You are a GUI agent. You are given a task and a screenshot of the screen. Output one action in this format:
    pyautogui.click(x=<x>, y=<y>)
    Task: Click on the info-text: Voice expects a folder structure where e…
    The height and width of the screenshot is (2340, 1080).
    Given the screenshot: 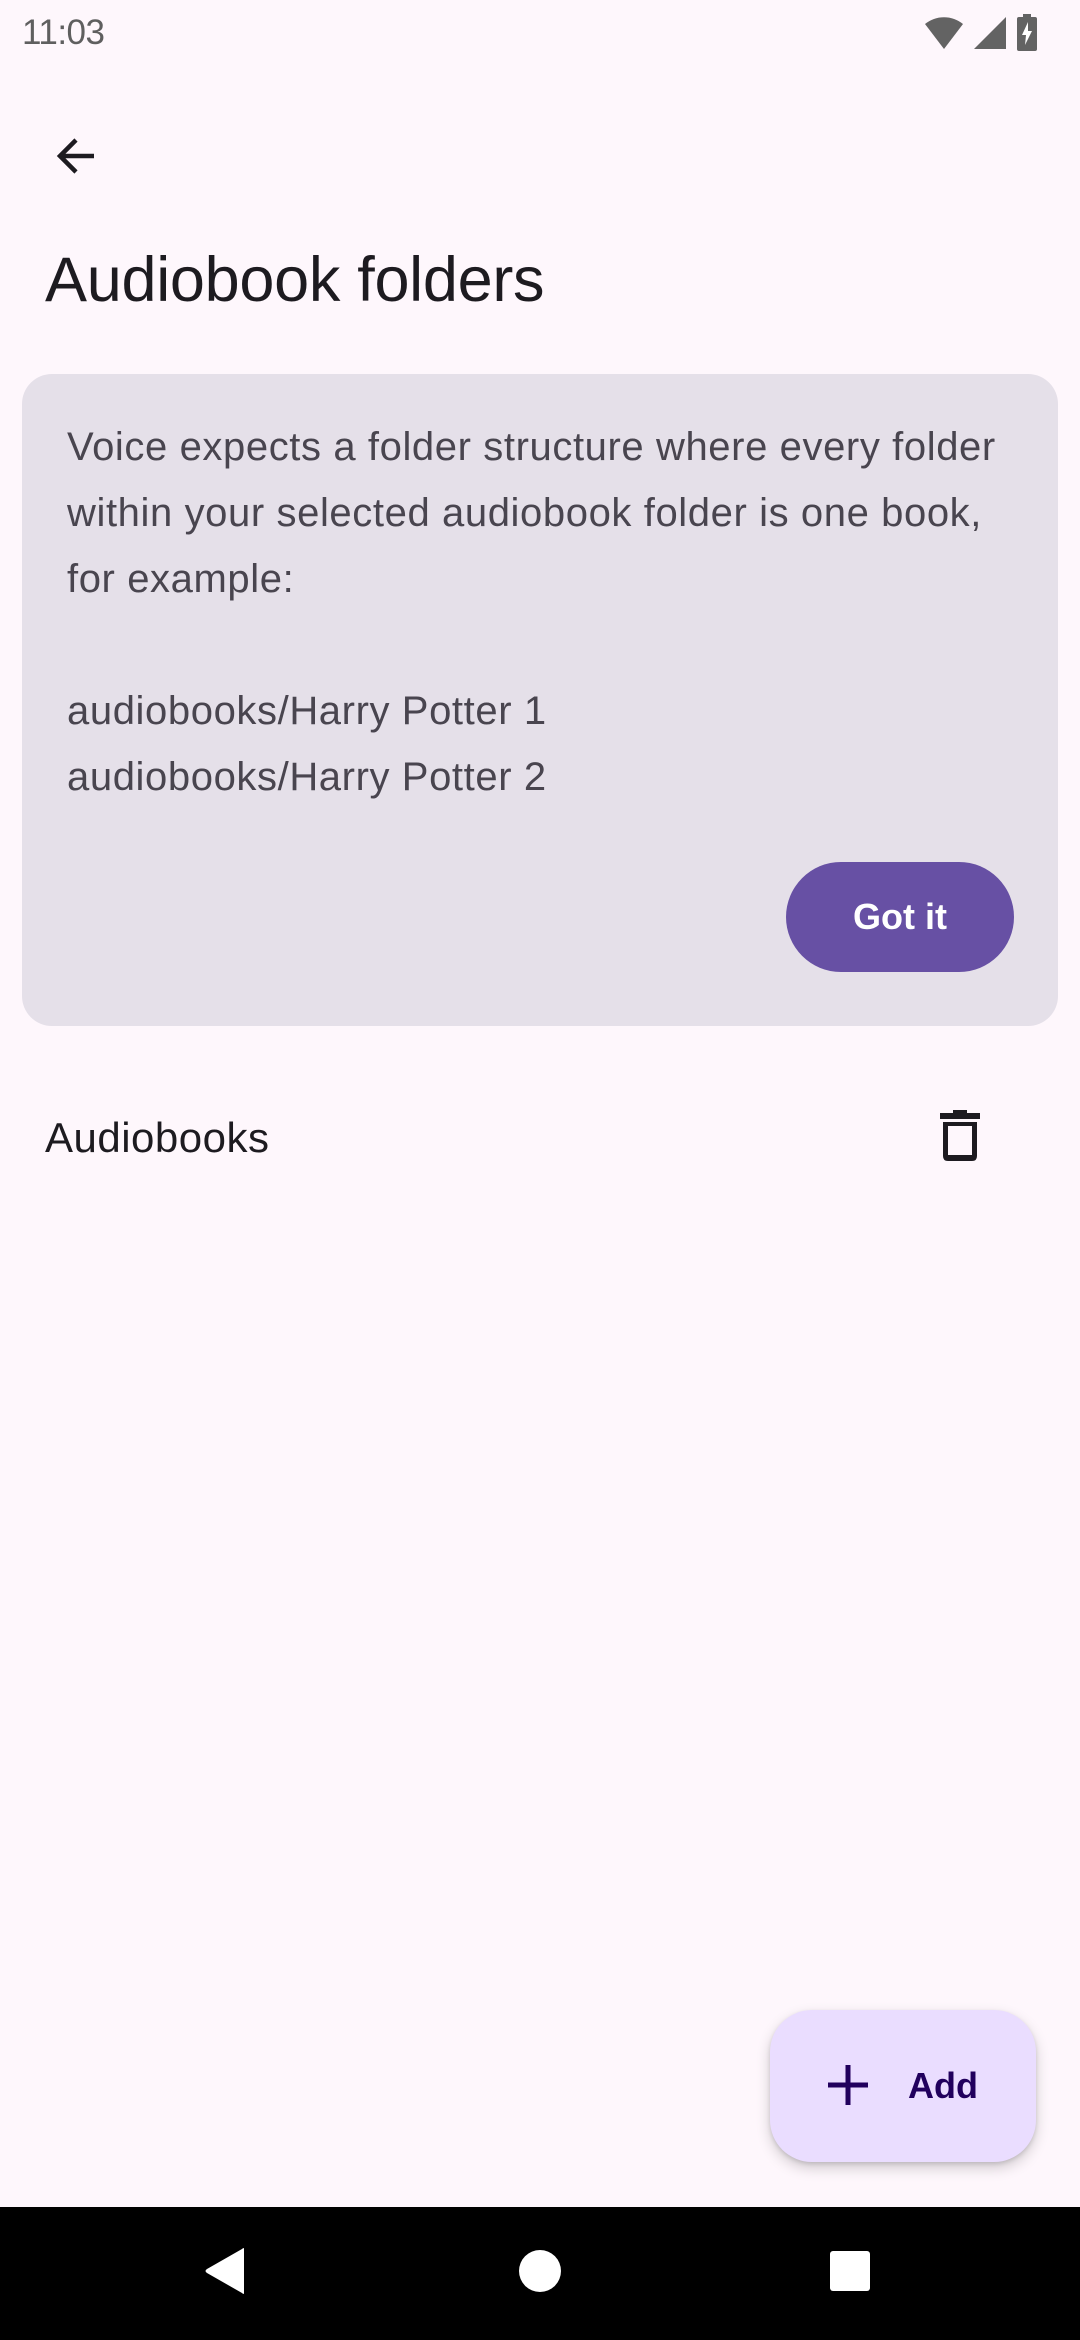 What is the action you would take?
    pyautogui.click(x=531, y=612)
    